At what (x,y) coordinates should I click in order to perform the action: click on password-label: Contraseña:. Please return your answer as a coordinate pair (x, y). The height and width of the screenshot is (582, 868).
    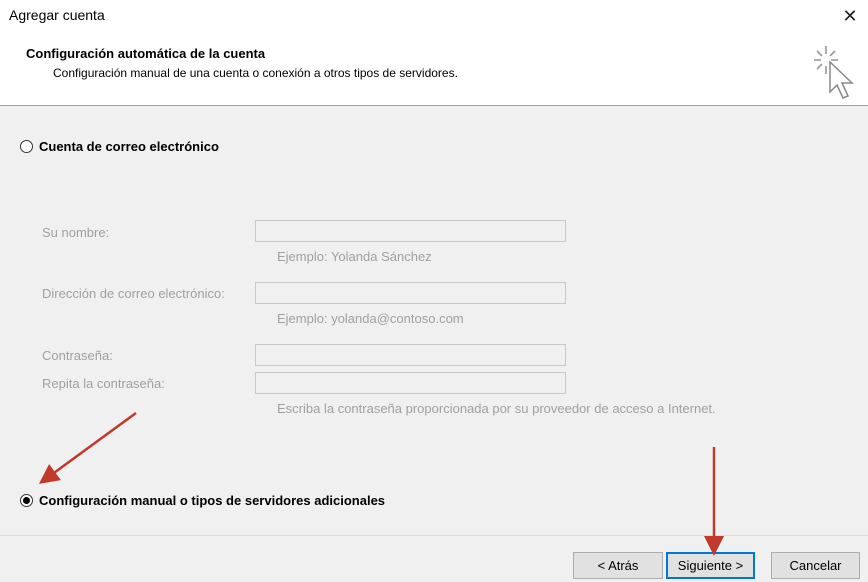
    Looking at the image, I should click on (77, 355).